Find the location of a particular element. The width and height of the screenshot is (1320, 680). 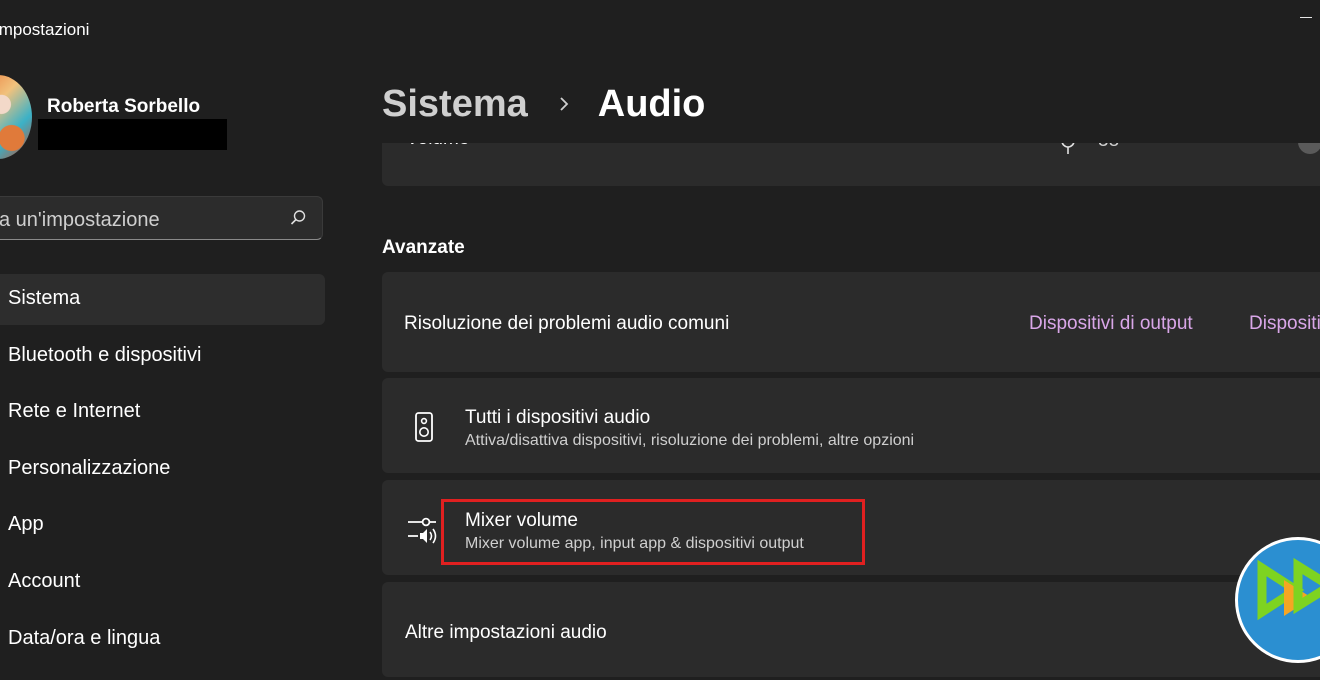

brand-logo-mark-icon is located at coordinates (1288, 589).